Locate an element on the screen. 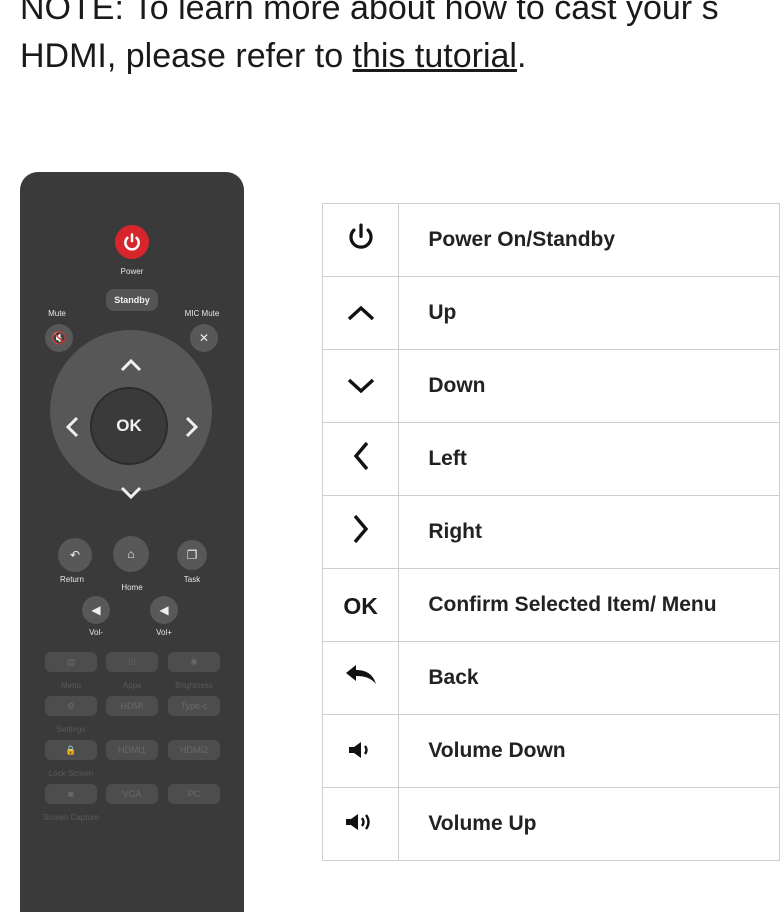 The width and height of the screenshot is (780, 912). remote-label-vol-up: Vol+ is located at coordinates (164, 632).